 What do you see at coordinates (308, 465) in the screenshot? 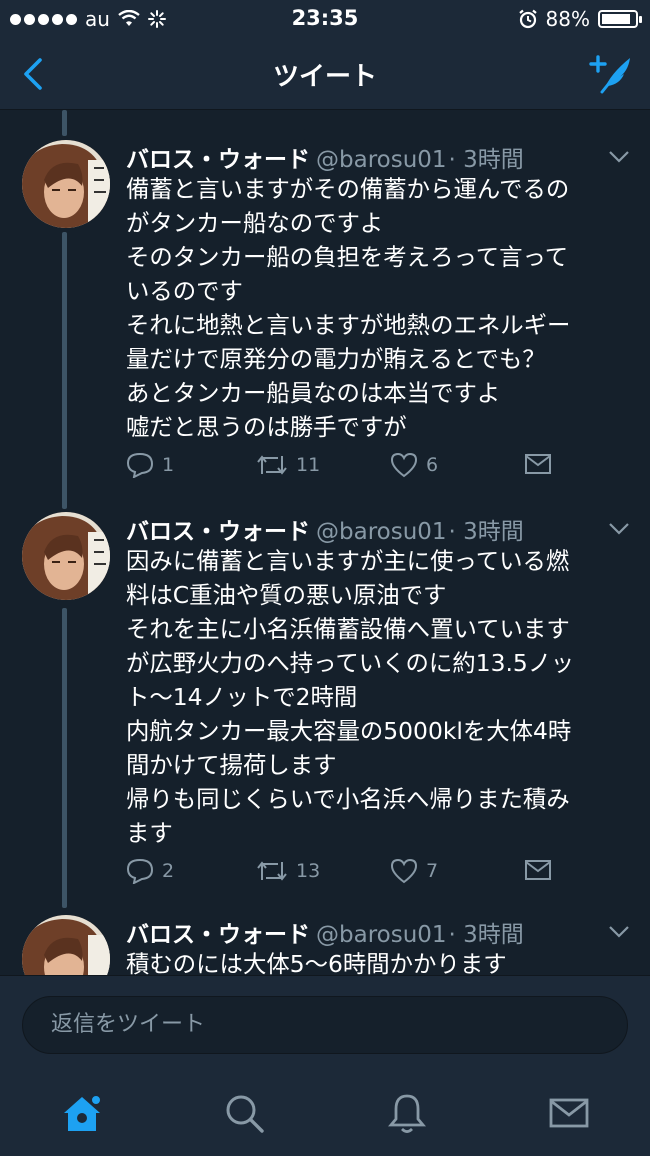
I see `retweet-count: 11` at bounding box center [308, 465].